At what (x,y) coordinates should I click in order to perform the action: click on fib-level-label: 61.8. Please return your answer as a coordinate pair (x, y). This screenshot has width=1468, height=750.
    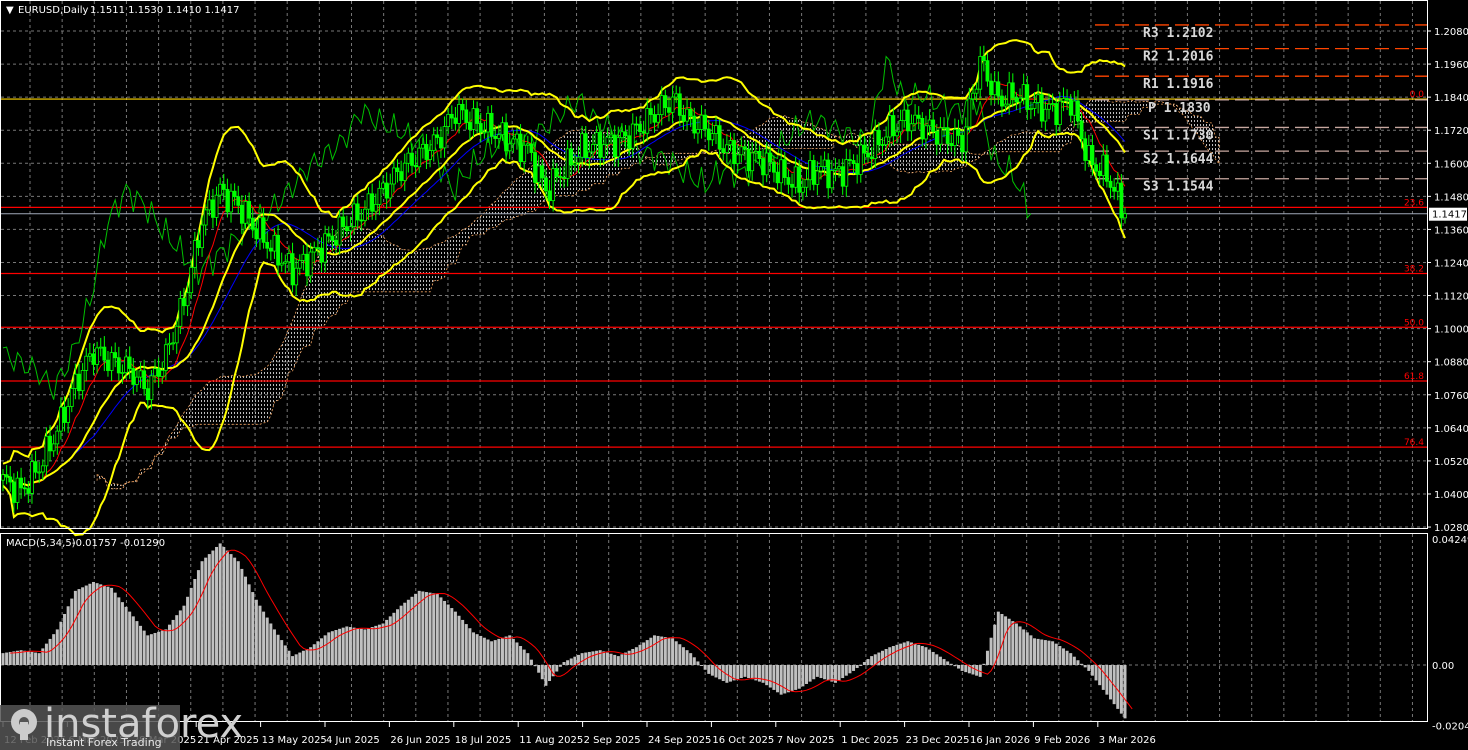
    Looking at the image, I should click on (1414, 377).